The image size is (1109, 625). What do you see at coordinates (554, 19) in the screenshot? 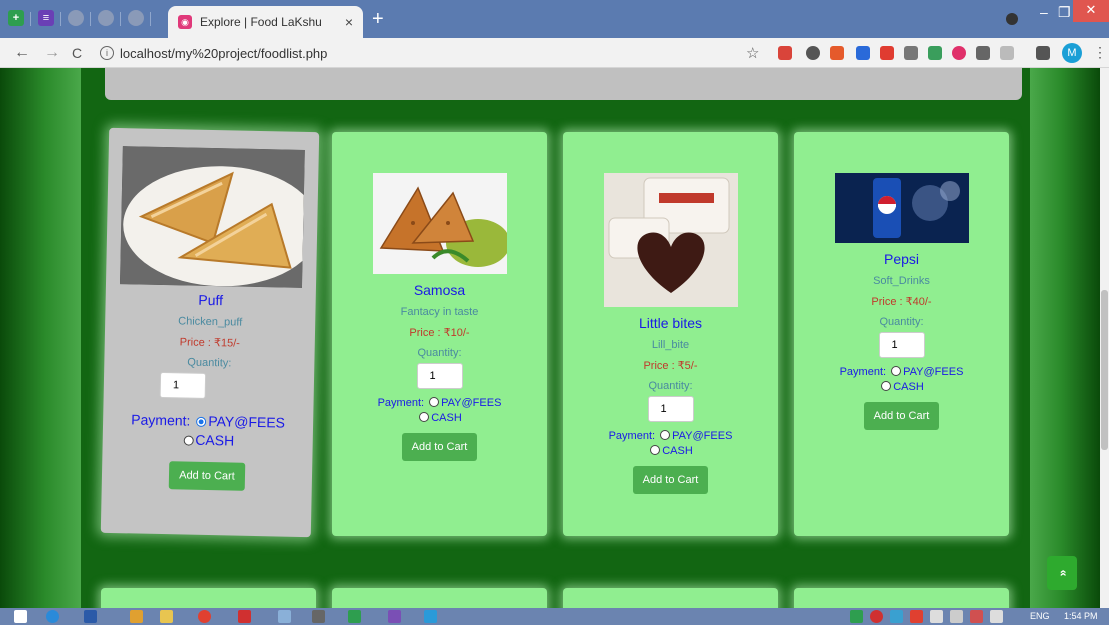
I see `browser-tabbar: + ≡ ◉ Explore | Food LaKshu × + – ❐ ✕` at bounding box center [554, 19].